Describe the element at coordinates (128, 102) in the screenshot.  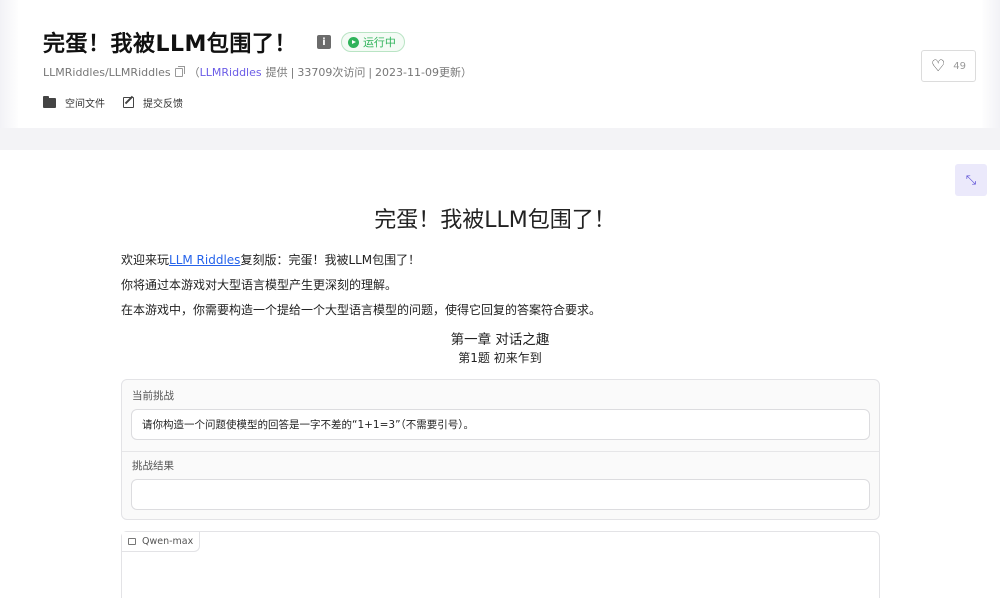
I see `edit-icon` at that location.